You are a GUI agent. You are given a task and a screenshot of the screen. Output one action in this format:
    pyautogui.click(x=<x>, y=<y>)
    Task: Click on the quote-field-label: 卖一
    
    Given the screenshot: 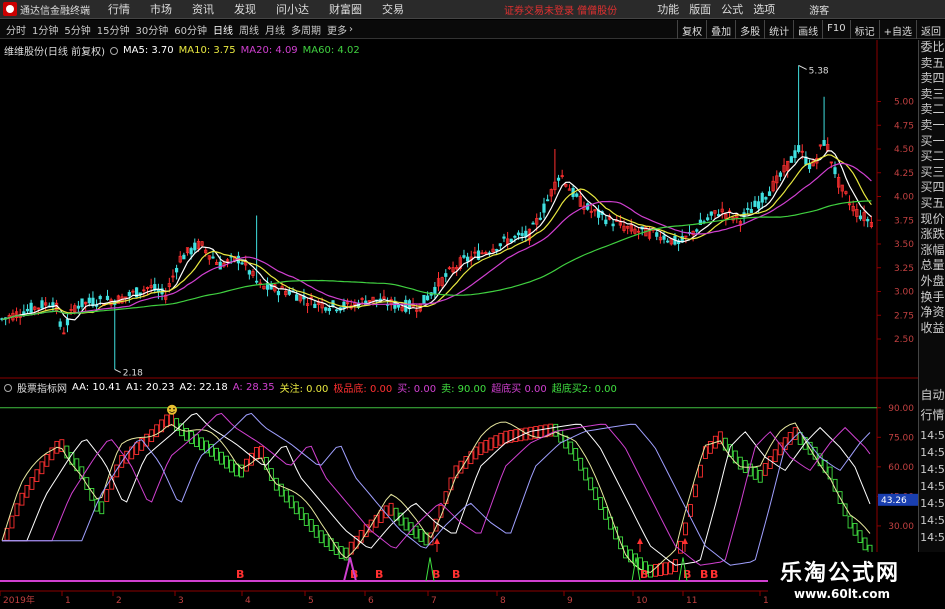 What is the action you would take?
    pyautogui.click(x=932, y=124)
    